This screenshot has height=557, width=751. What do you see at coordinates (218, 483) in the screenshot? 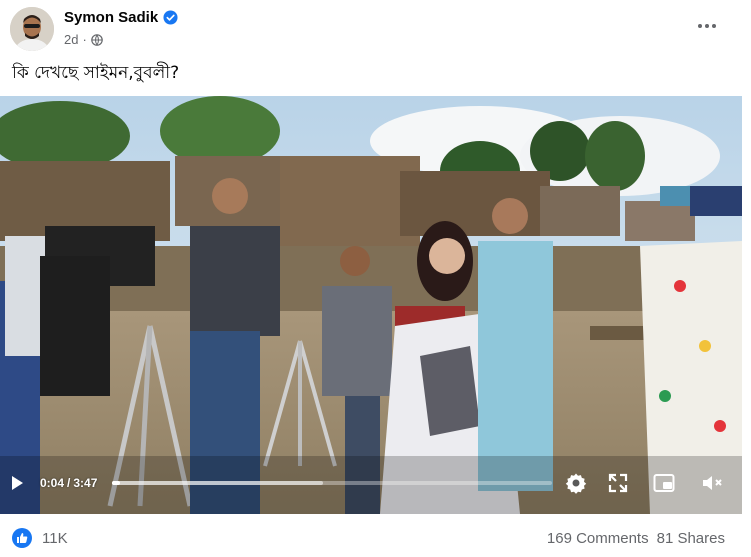
I see `buffer-bar` at bounding box center [218, 483].